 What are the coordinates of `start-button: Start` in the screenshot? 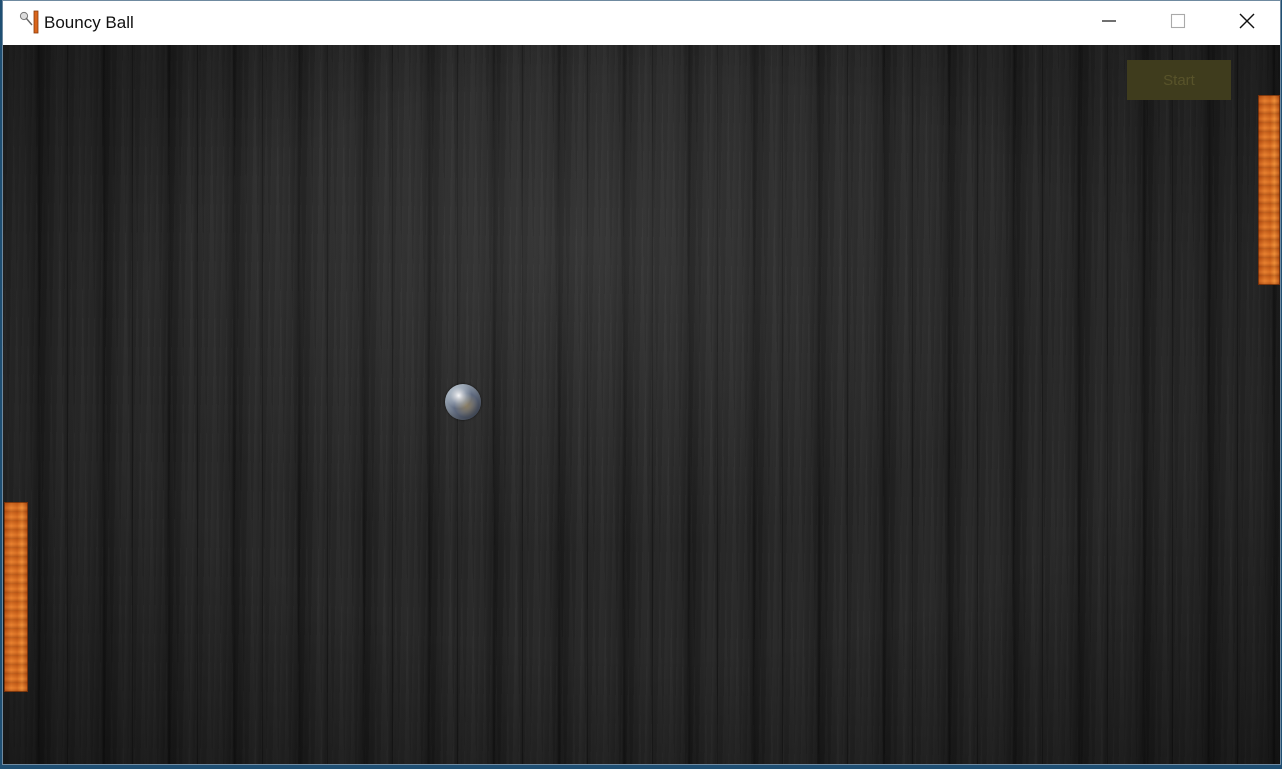 It's located at (1179, 80).